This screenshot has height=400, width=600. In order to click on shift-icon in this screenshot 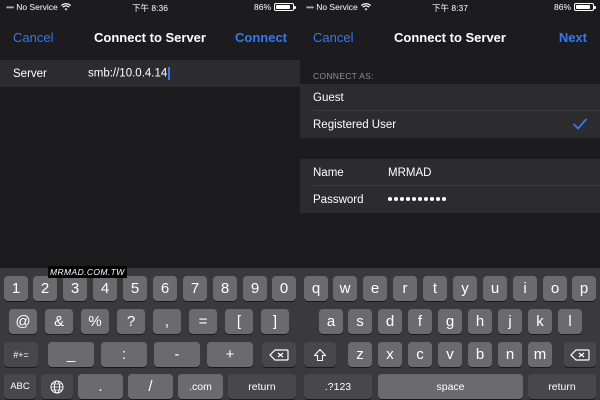, I will do `click(320, 354)`.